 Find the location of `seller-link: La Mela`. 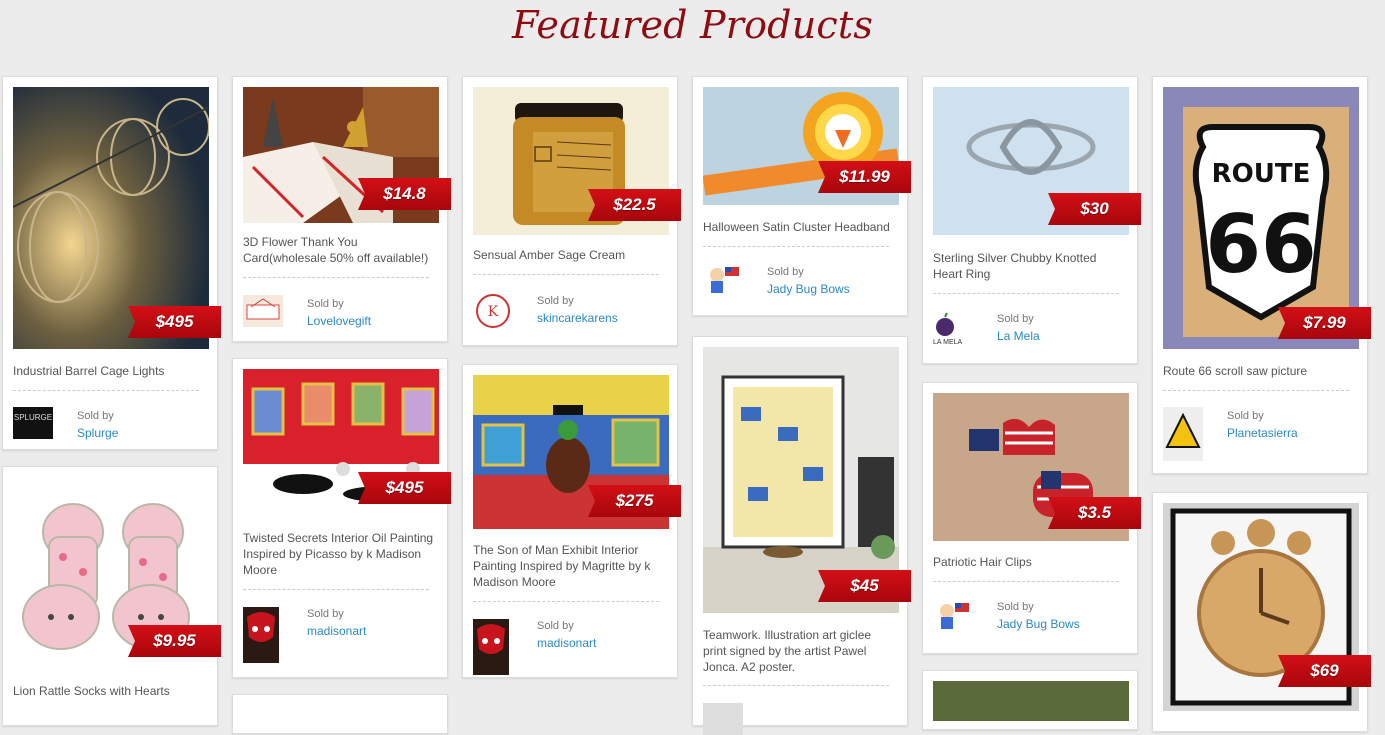

seller-link: La Mela is located at coordinates (1018, 336).